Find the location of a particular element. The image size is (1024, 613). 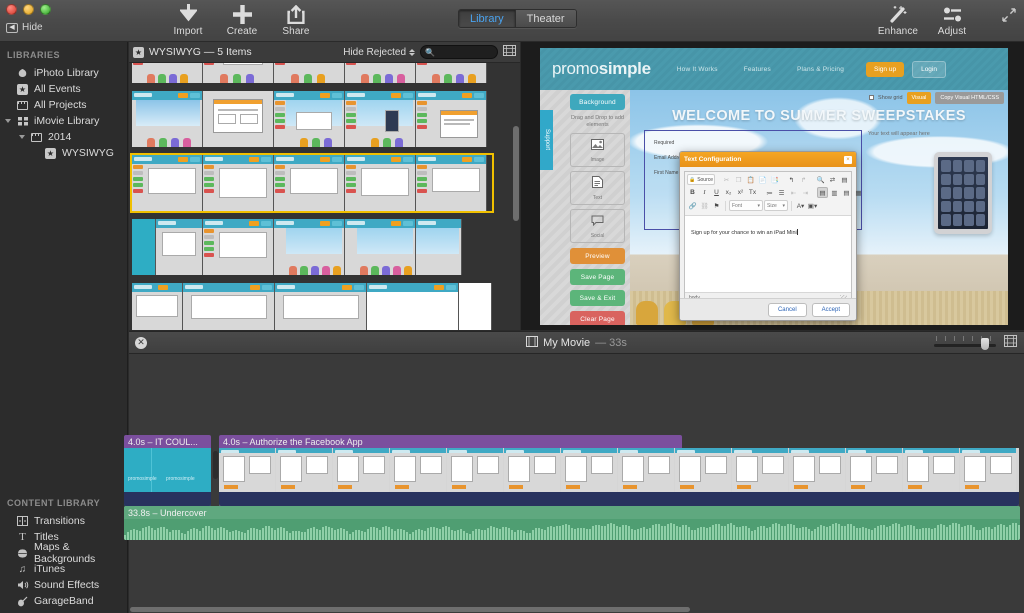

cut-icon: ✂ is located at coordinates (726, 179).